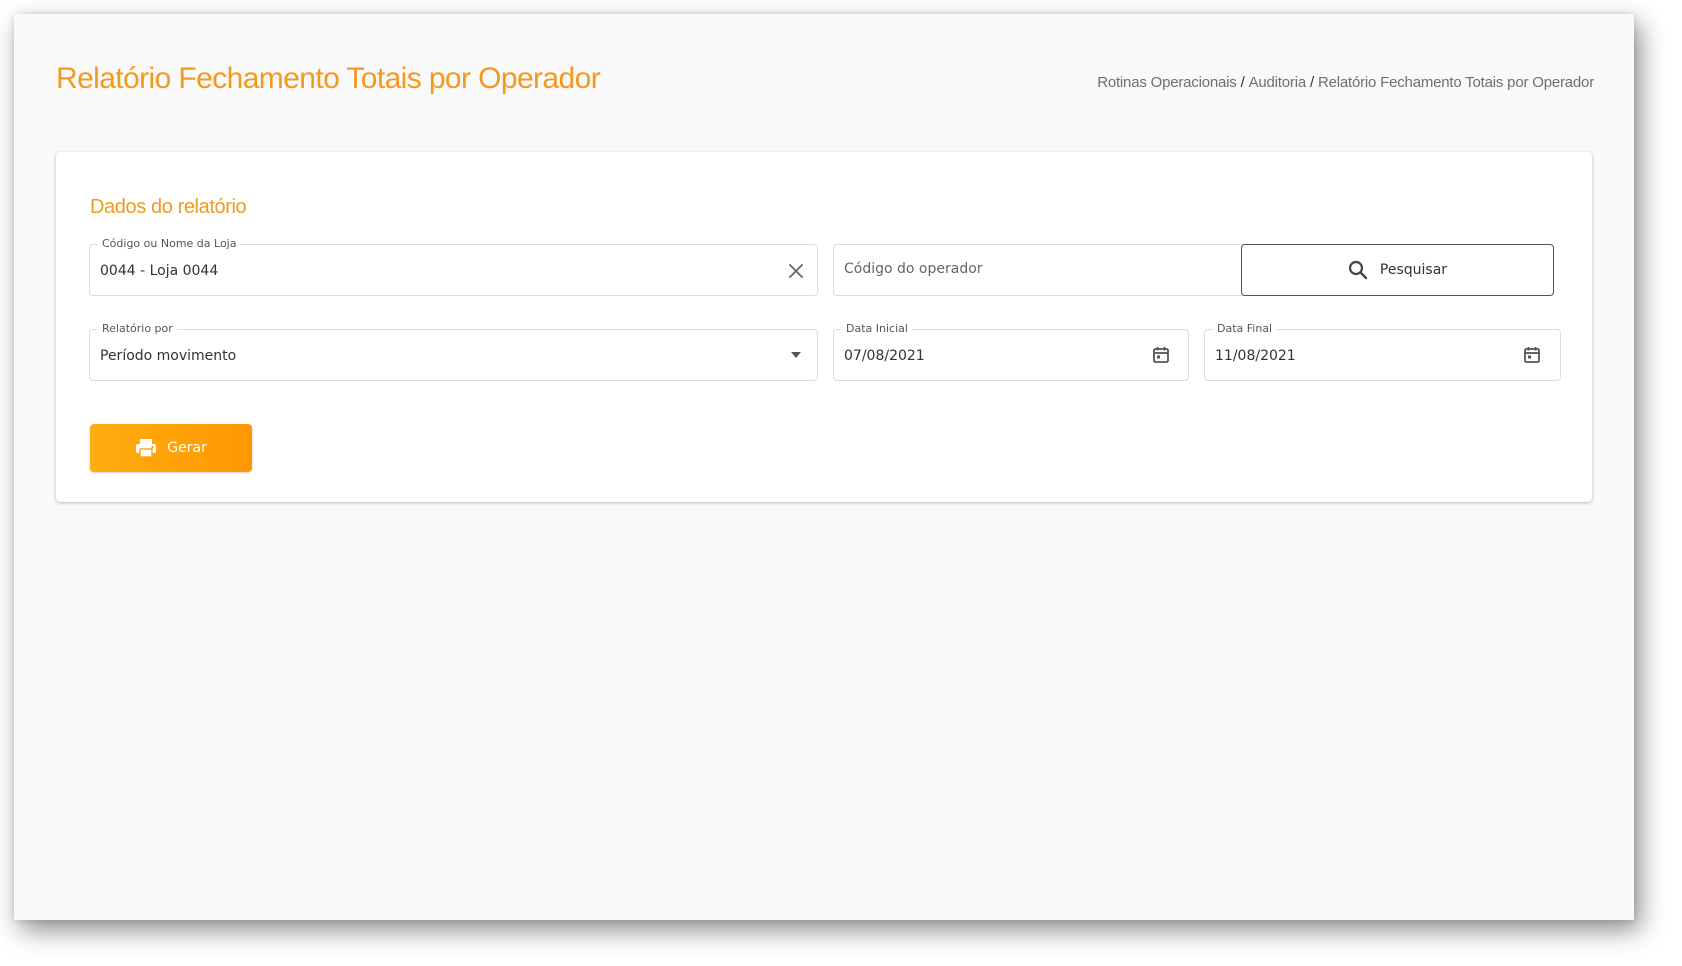 This screenshot has height=966, width=1682. Describe the element at coordinates (137, 329) in the screenshot. I see `report-by-label: Relatório por` at that location.